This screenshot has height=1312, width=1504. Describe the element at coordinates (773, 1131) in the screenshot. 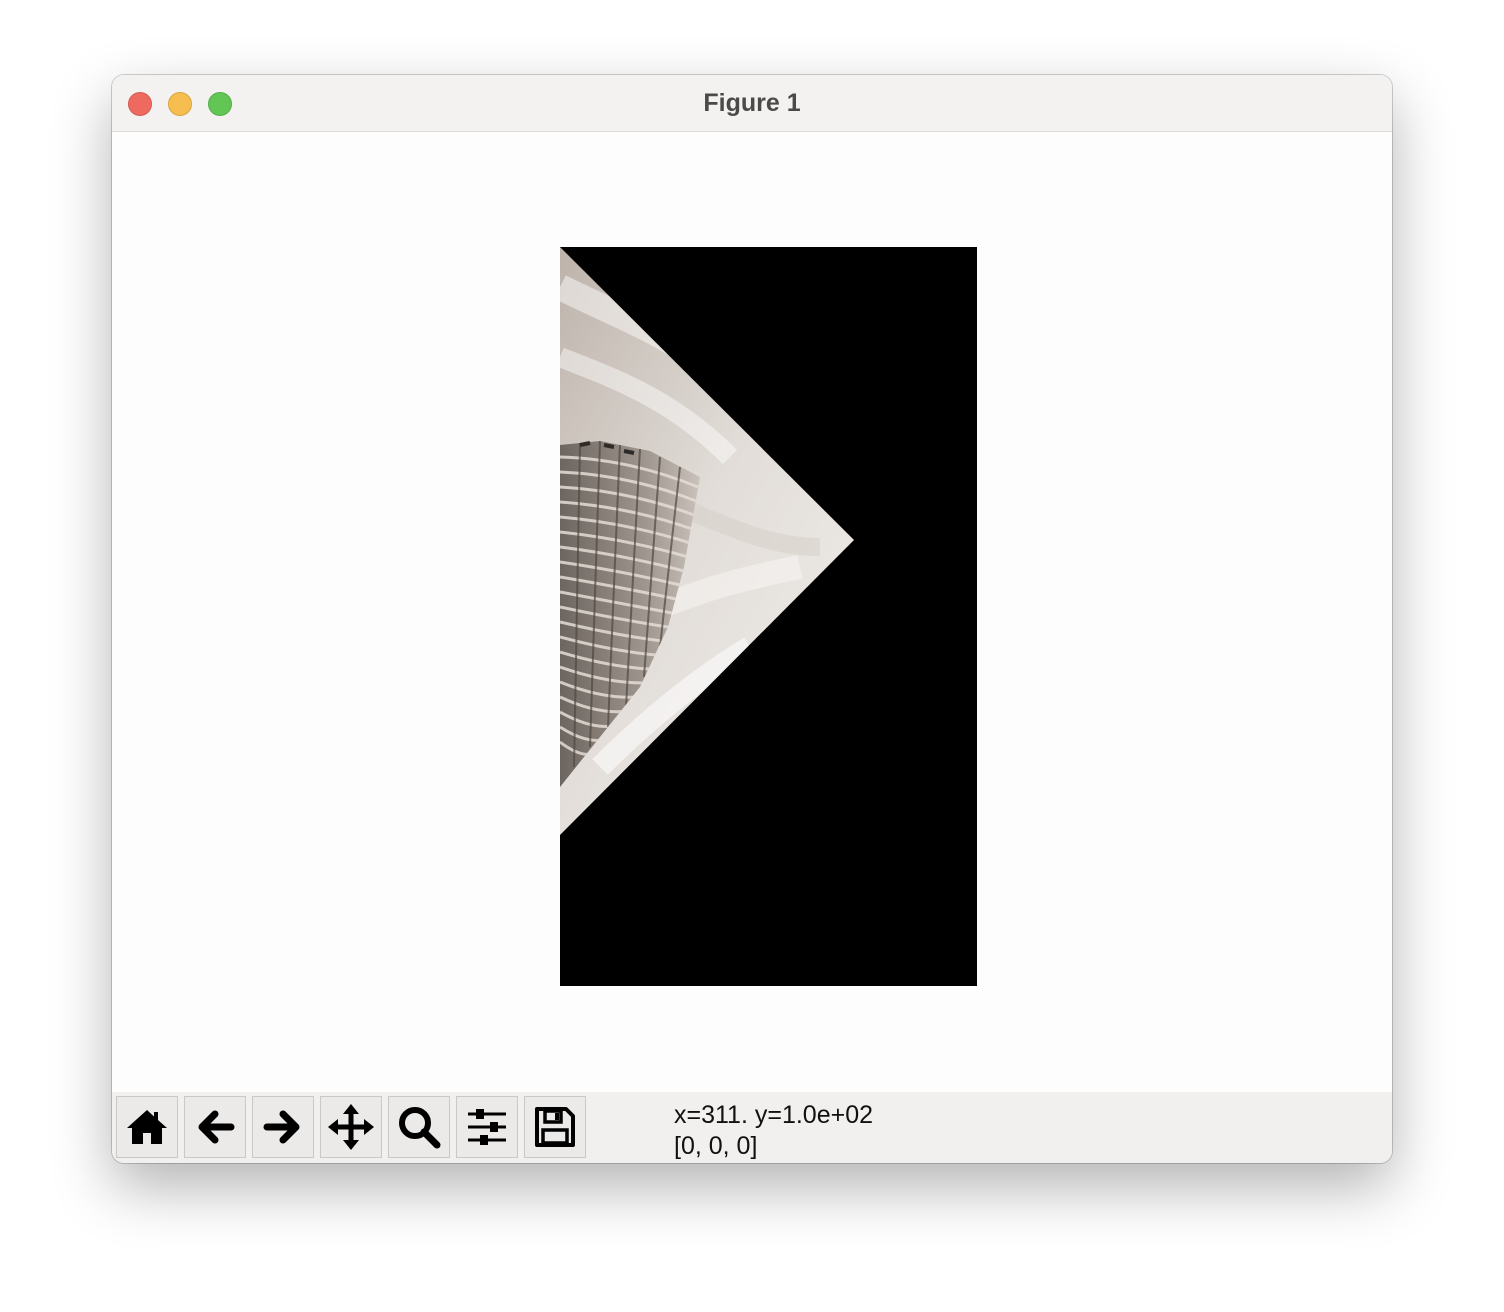

I see `status-readout: x=311. y=1.0e+02 [0, 0, 0]` at that location.